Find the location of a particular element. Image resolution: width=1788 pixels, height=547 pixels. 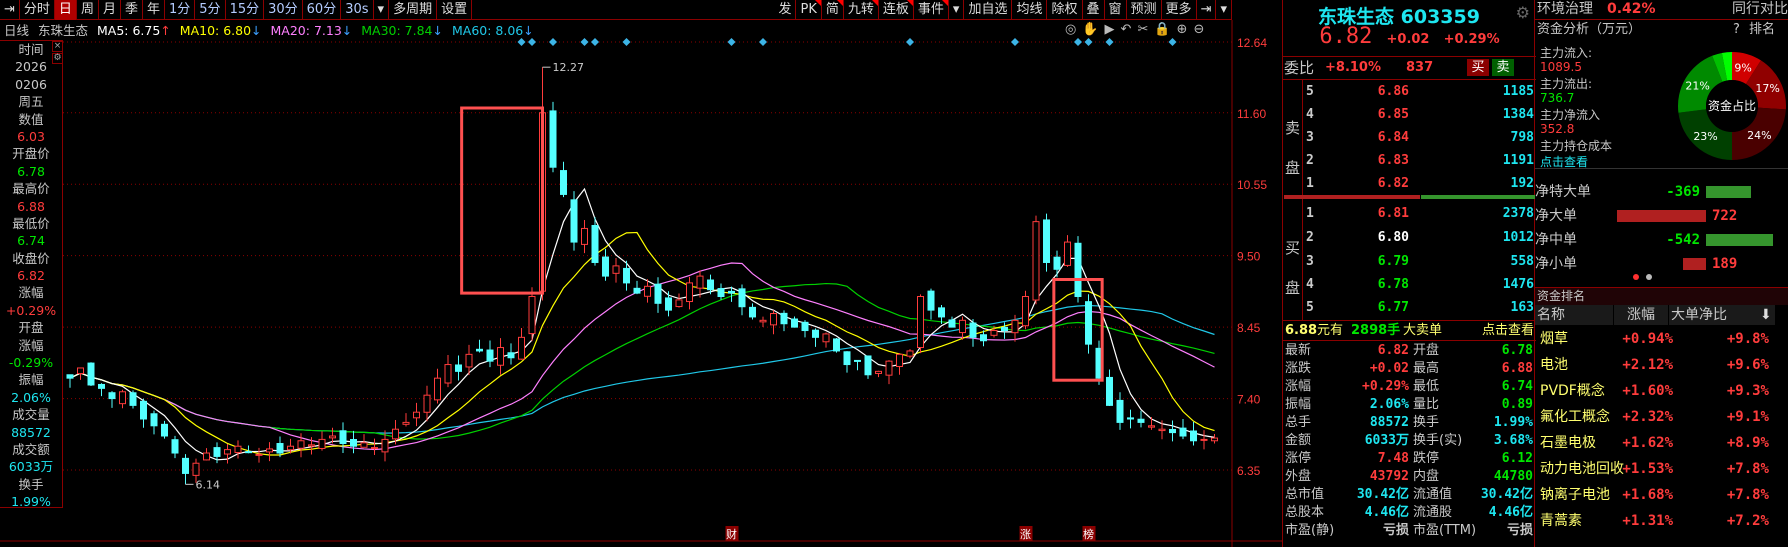

stat-label: 总市值 is located at coordinates (1305, 494).